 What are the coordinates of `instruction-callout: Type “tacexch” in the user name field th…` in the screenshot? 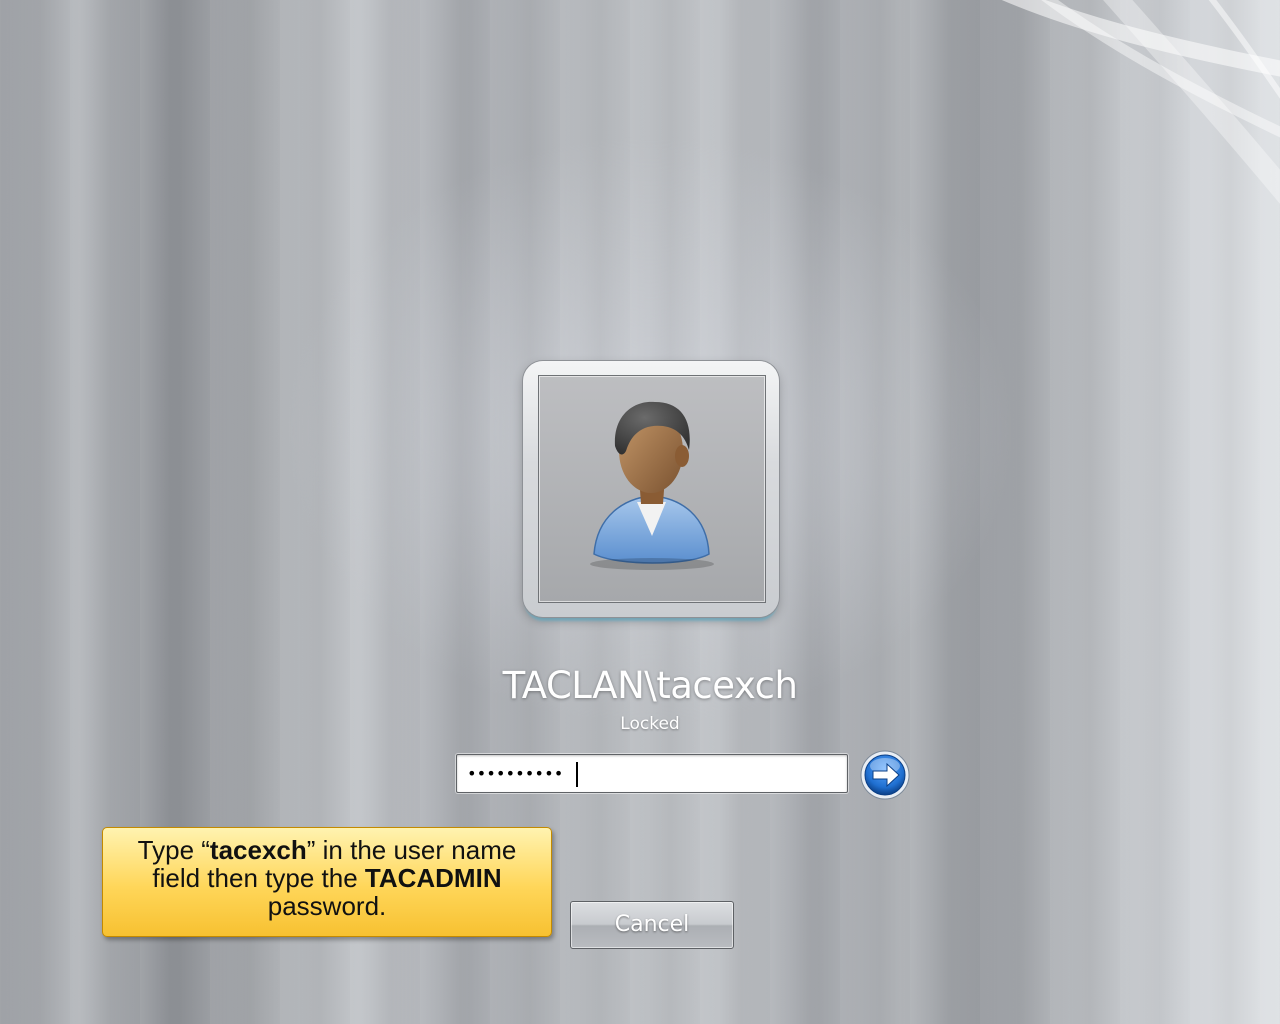 It's located at (327, 882).